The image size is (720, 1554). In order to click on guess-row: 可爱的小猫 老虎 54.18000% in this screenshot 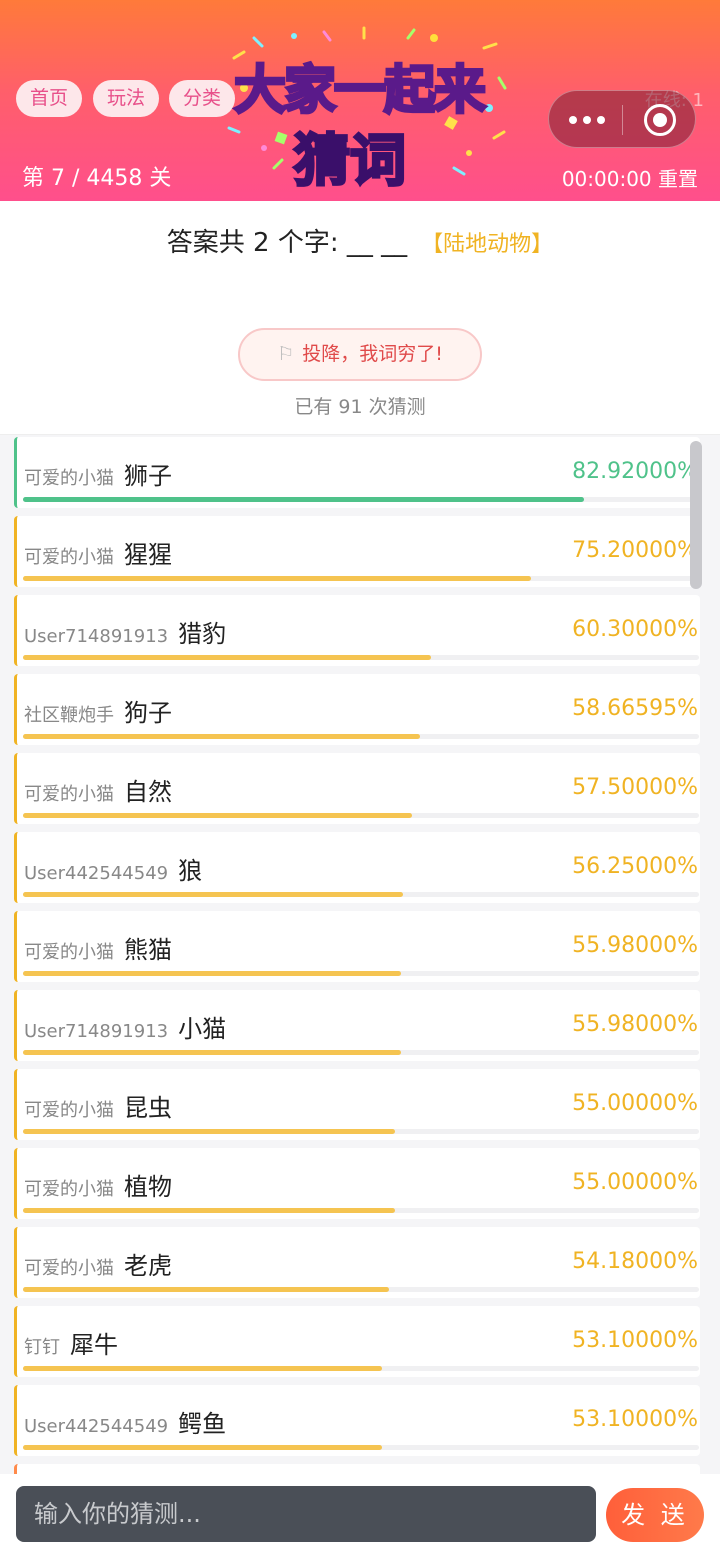, I will do `click(357, 1262)`.